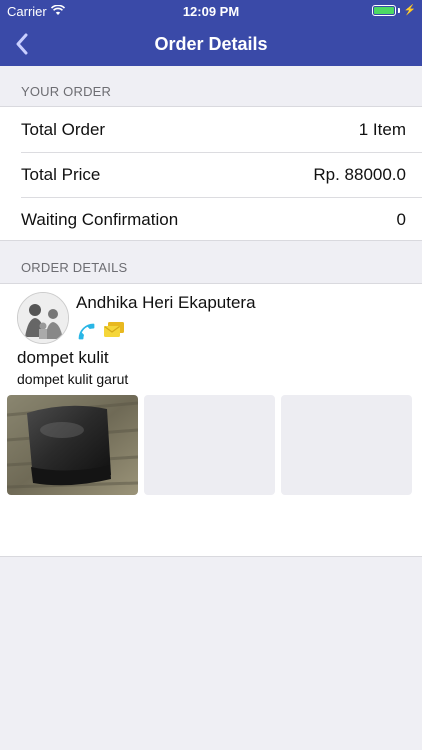 The image size is (422, 750). What do you see at coordinates (73, 379) in the screenshot?
I see `product-description: dompet kulit garut` at bounding box center [73, 379].